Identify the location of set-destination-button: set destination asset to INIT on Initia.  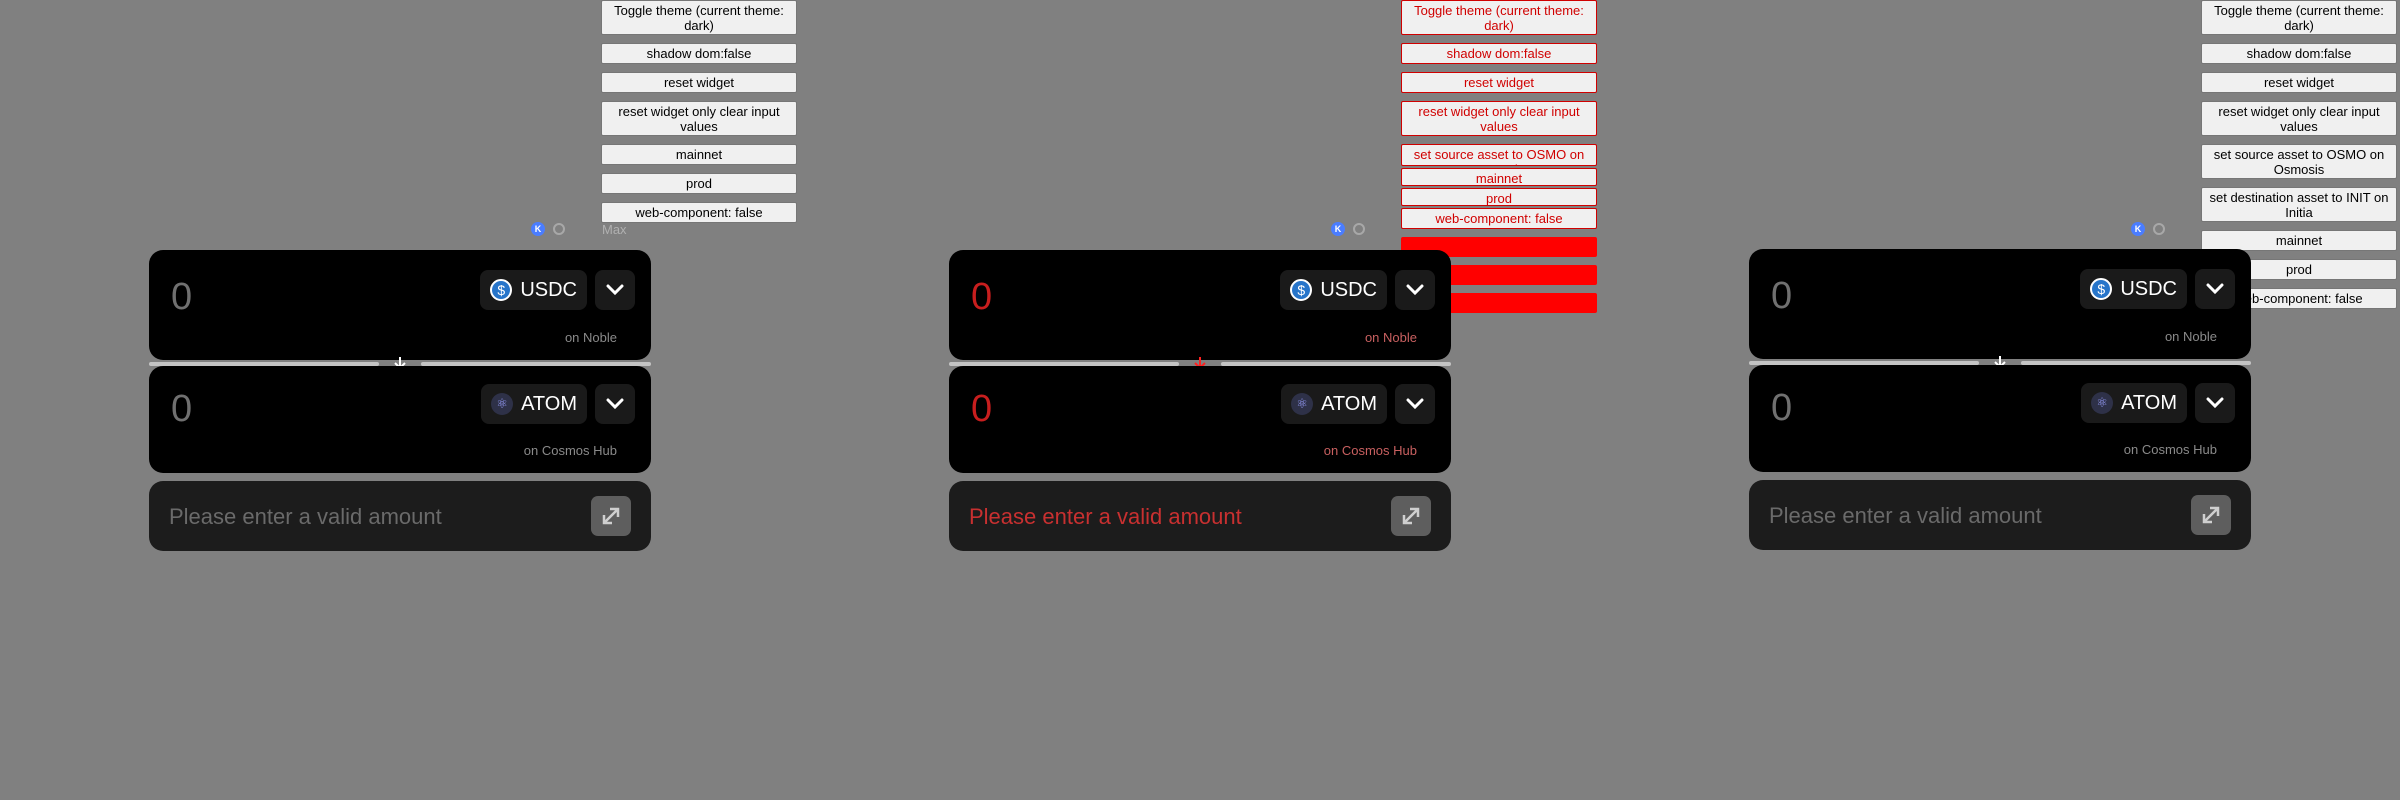
(2299, 204).